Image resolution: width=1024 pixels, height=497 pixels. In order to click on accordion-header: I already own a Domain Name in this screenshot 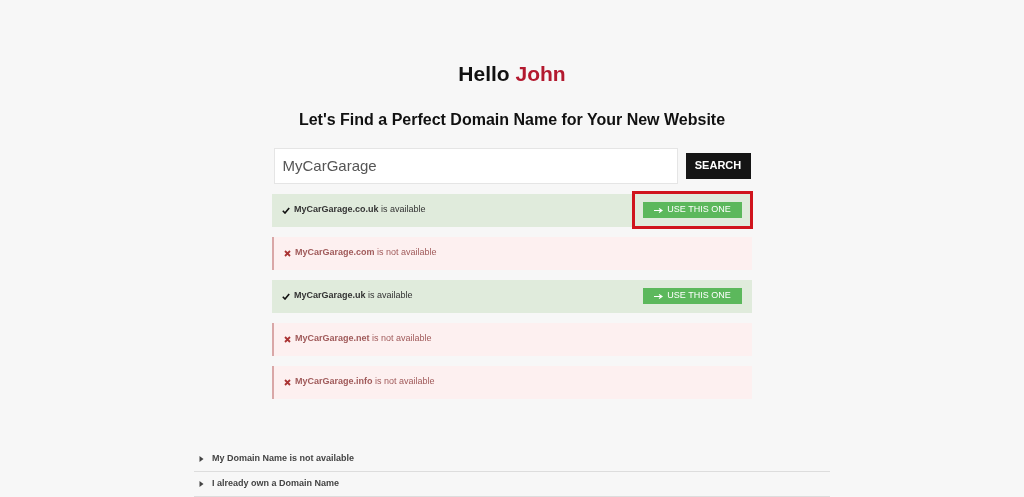, I will do `click(512, 484)`.